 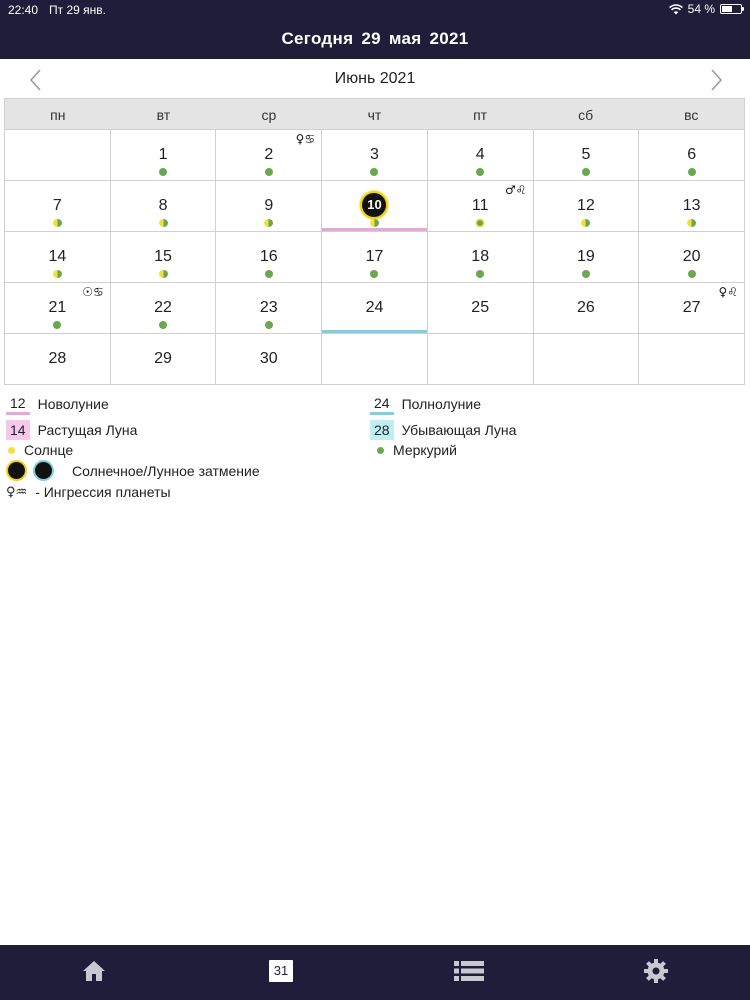 I want to click on day-cell: 3, so click(x=375, y=155).